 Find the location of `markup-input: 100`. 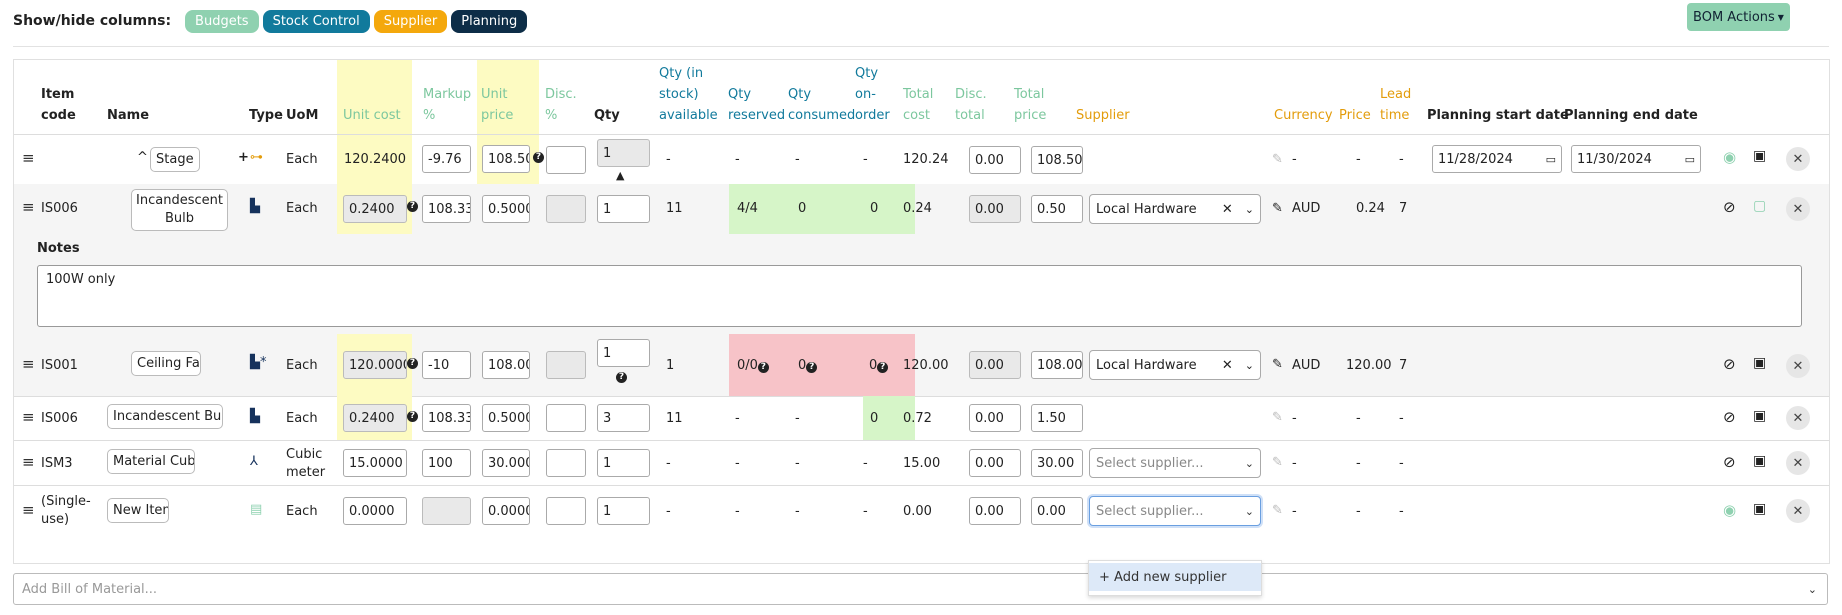

markup-input: 100 is located at coordinates (446, 463).